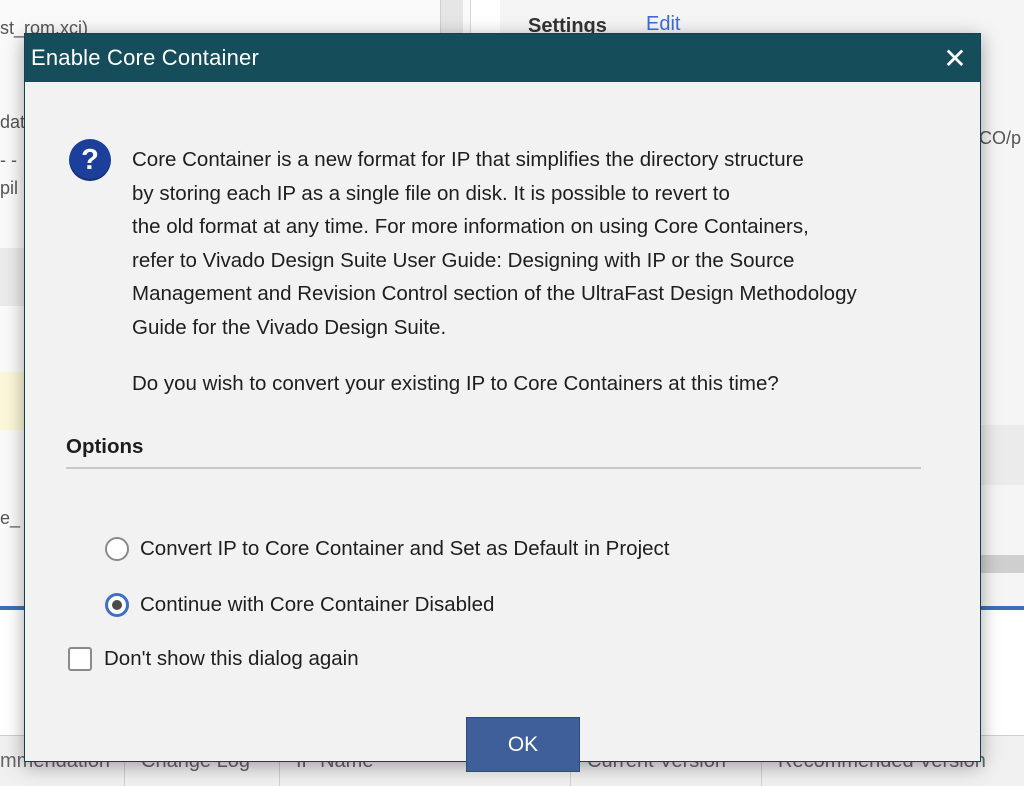  Describe the element at coordinates (493, 468) in the screenshot. I see `options-divider` at that location.